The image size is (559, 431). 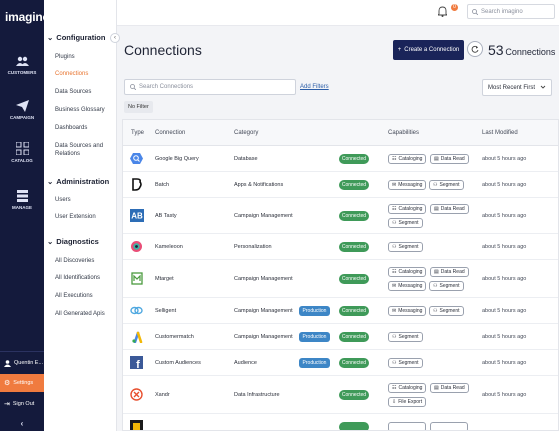 I want to click on collapse-sidebar-button: ‹, so click(x=115, y=38).